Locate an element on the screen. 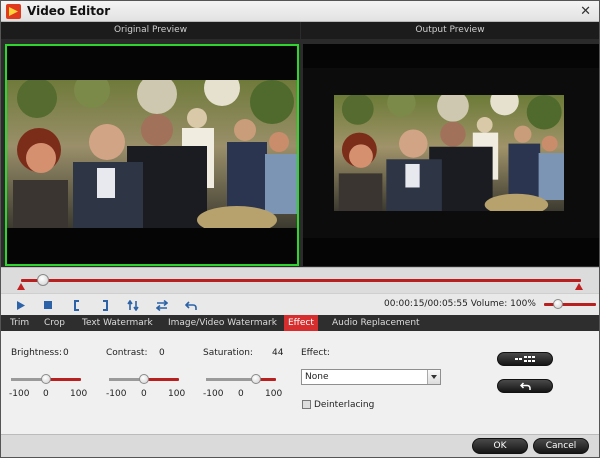 This screenshot has width=600, height=458. close-icon: ✕ is located at coordinates (585, 11).